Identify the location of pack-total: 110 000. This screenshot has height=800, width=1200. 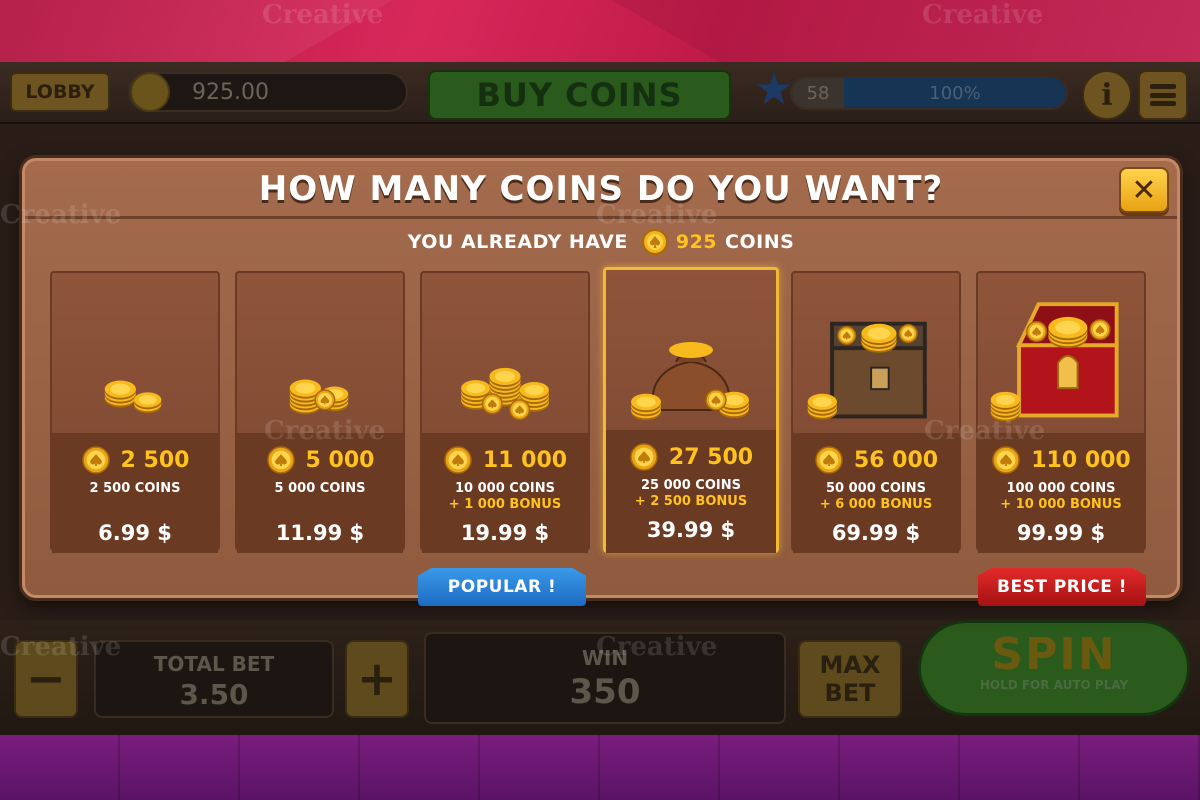
(1061, 460).